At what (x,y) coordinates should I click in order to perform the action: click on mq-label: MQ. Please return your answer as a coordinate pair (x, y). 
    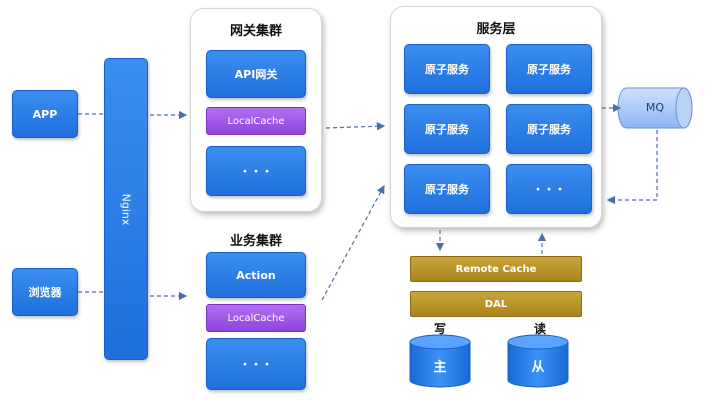
    Looking at the image, I should click on (655, 107).